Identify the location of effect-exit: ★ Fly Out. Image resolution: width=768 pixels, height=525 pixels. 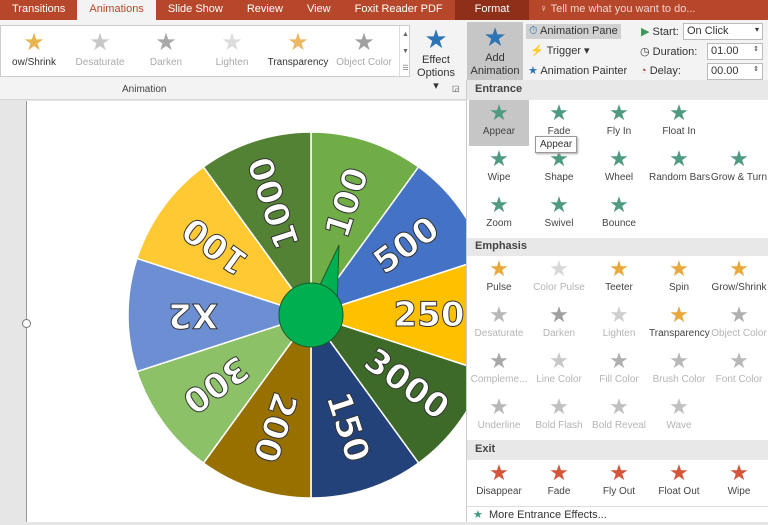
(619, 483).